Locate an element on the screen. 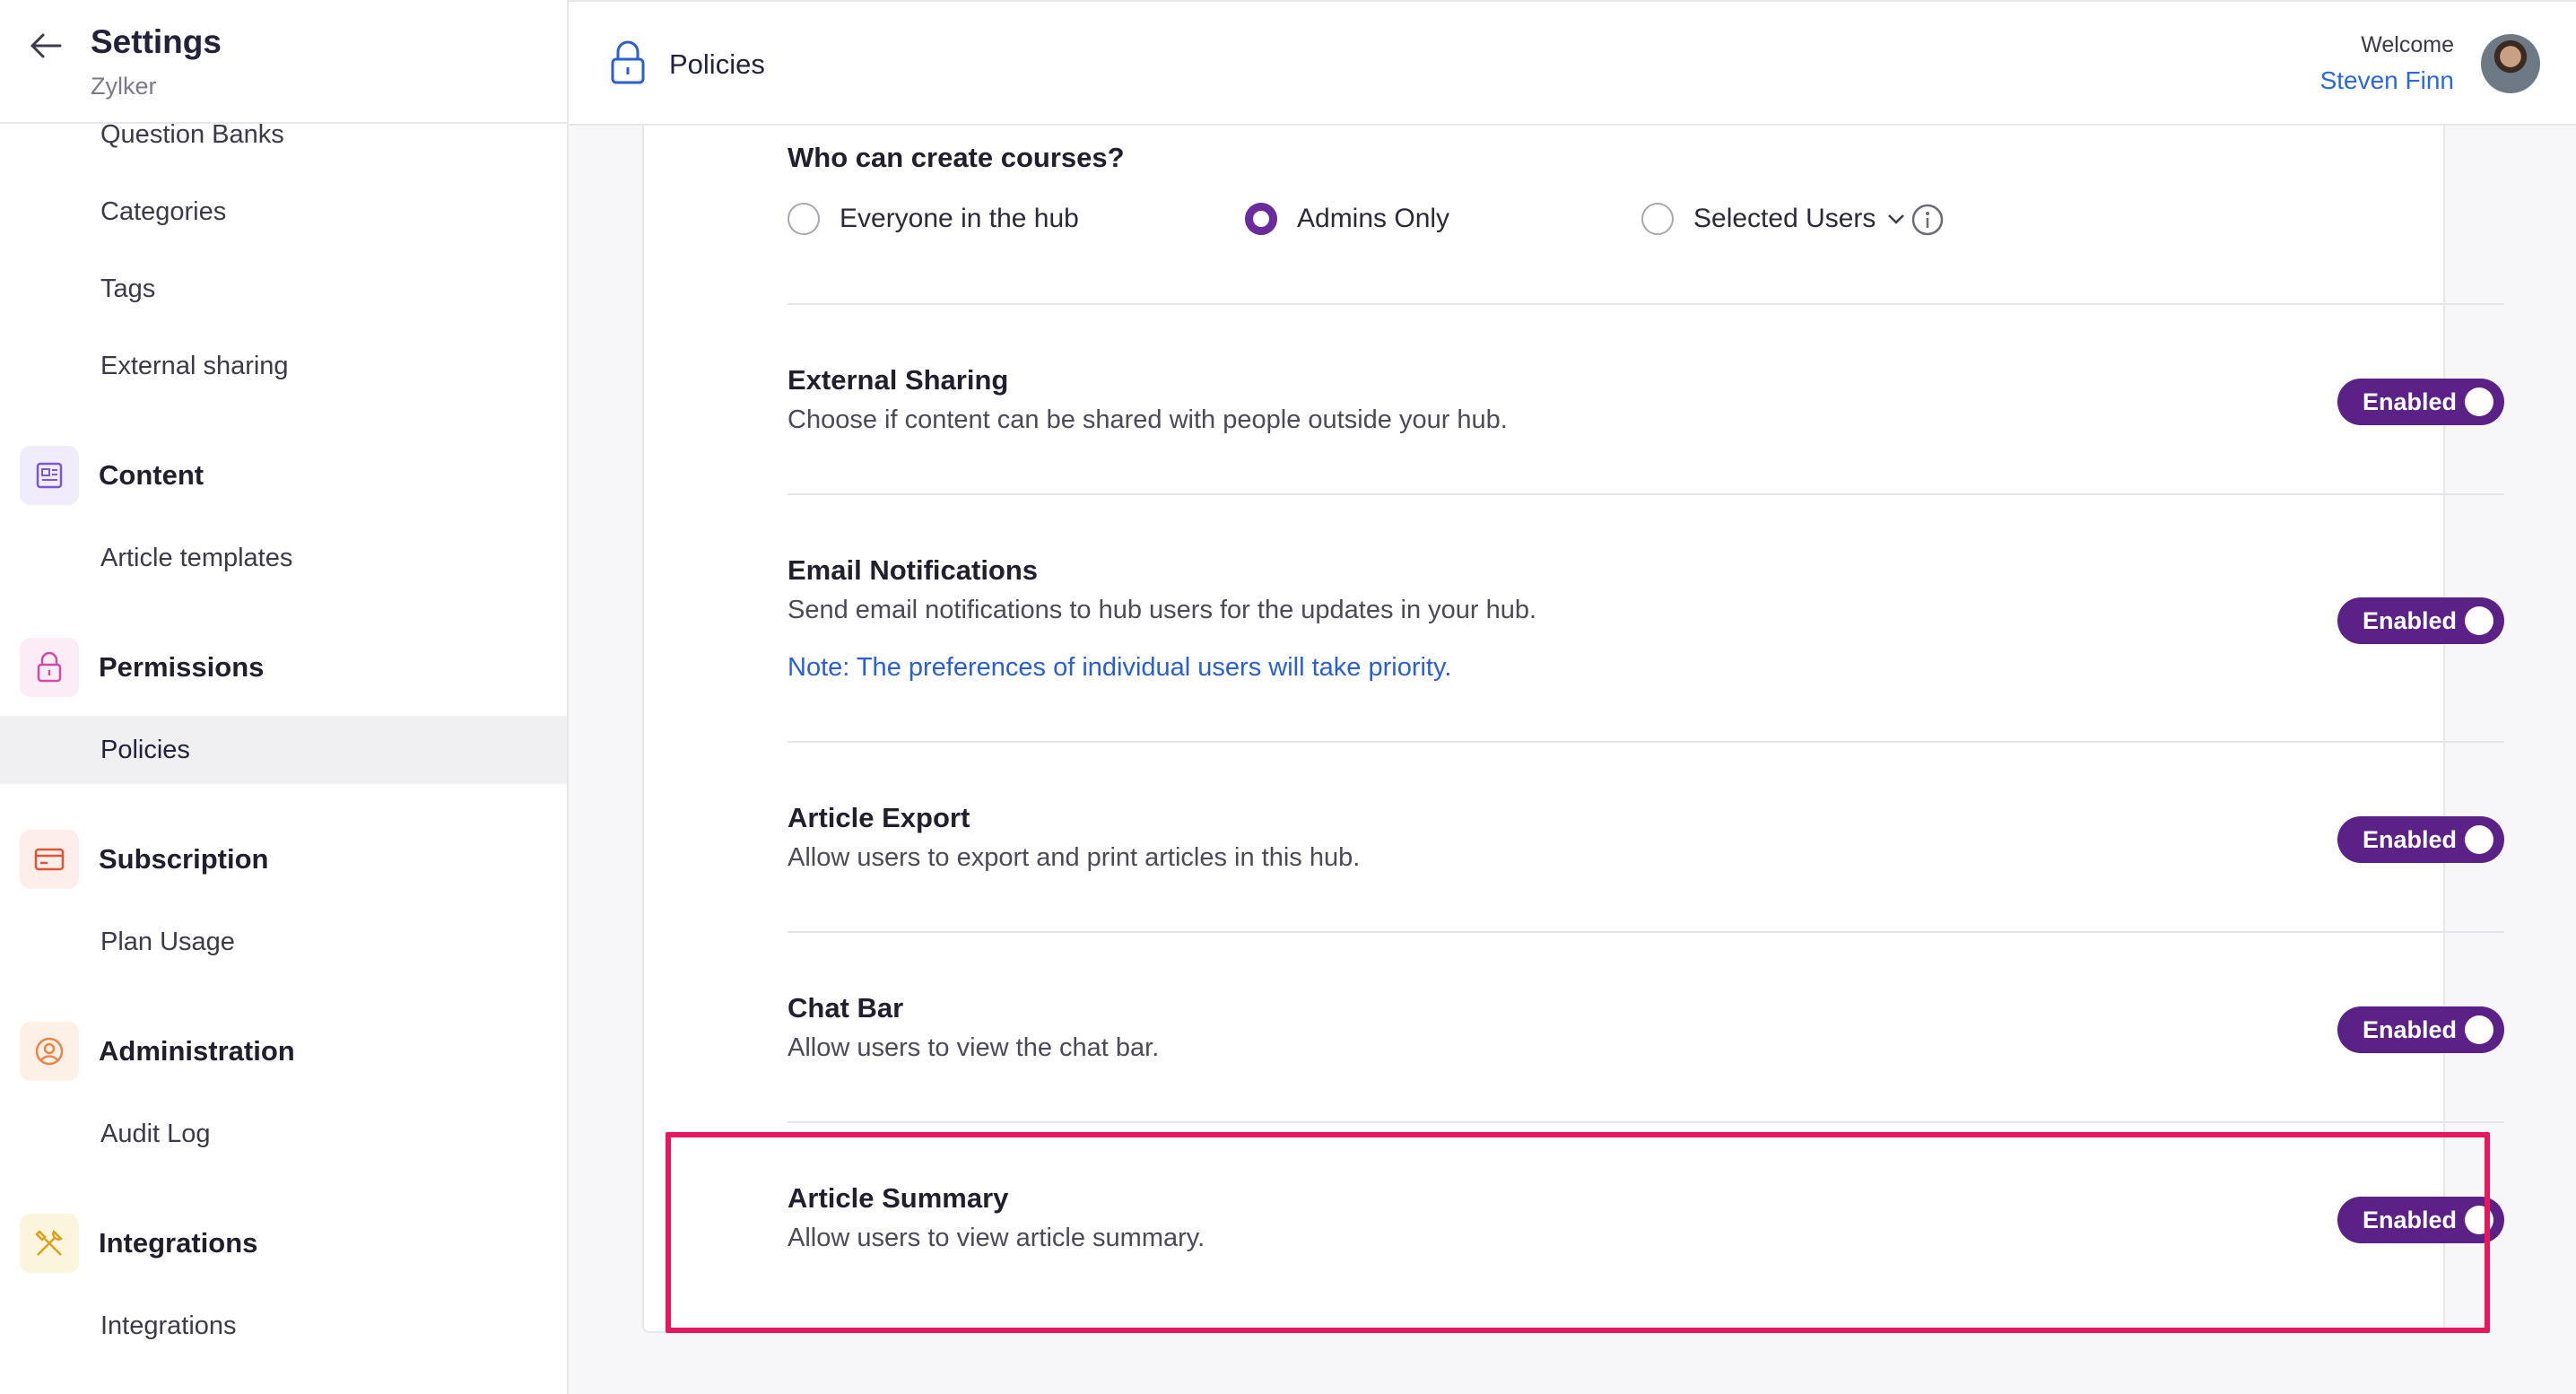 The width and height of the screenshot is (2576, 1394). org-name: Zylker is located at coordinates (124, 86).